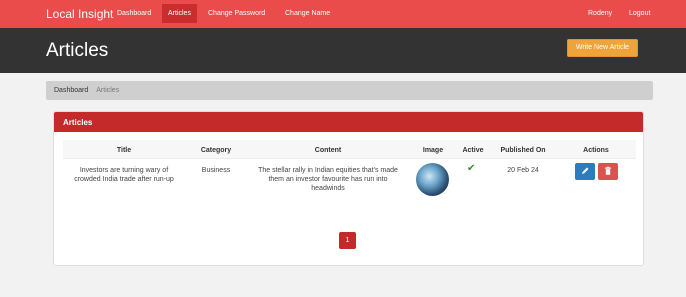 Image resolution: width=686 pixels, height=297 pixels. Describe the element at coordinates (328, 188) in the screenshot. I see `article-content-line-3: headwinds` at that location.